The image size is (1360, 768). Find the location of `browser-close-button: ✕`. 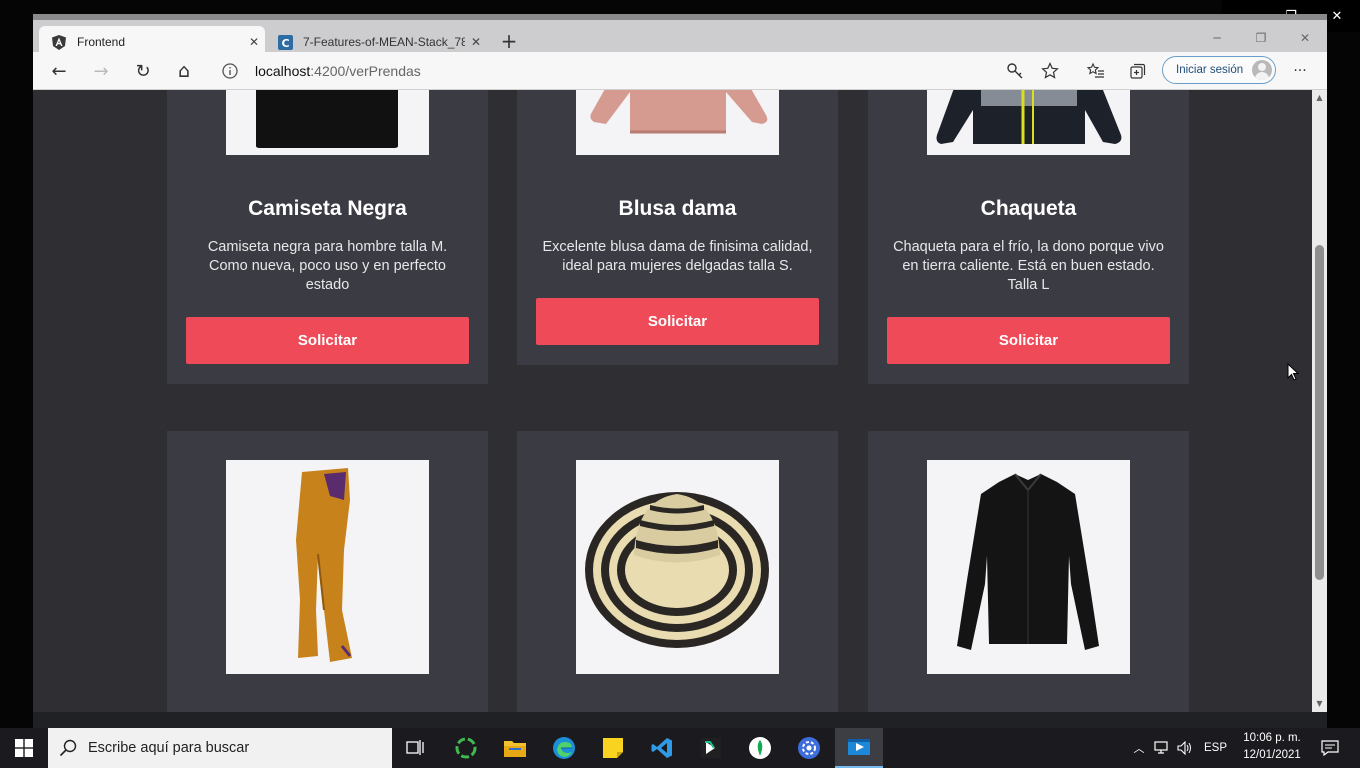

browser-close-button: ✕ is located at coordinates (1305, 40).